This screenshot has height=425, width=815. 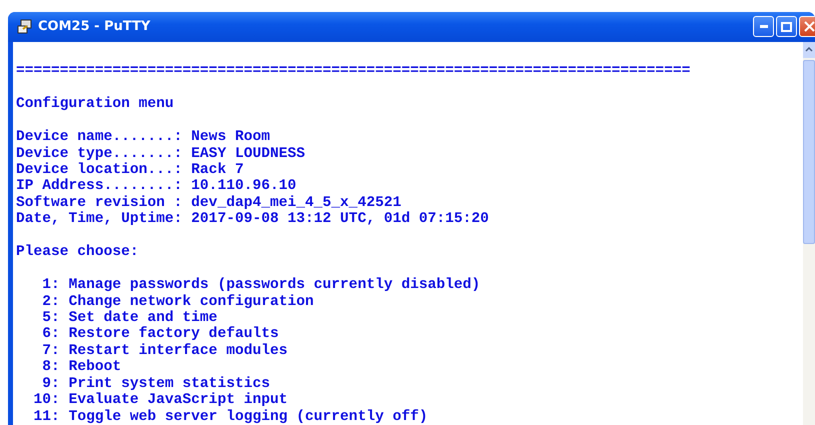 What do you see at coordinates (95, 367) in the screenshot?
I see `option-label: Reboot` at bounding box center [95, 367].